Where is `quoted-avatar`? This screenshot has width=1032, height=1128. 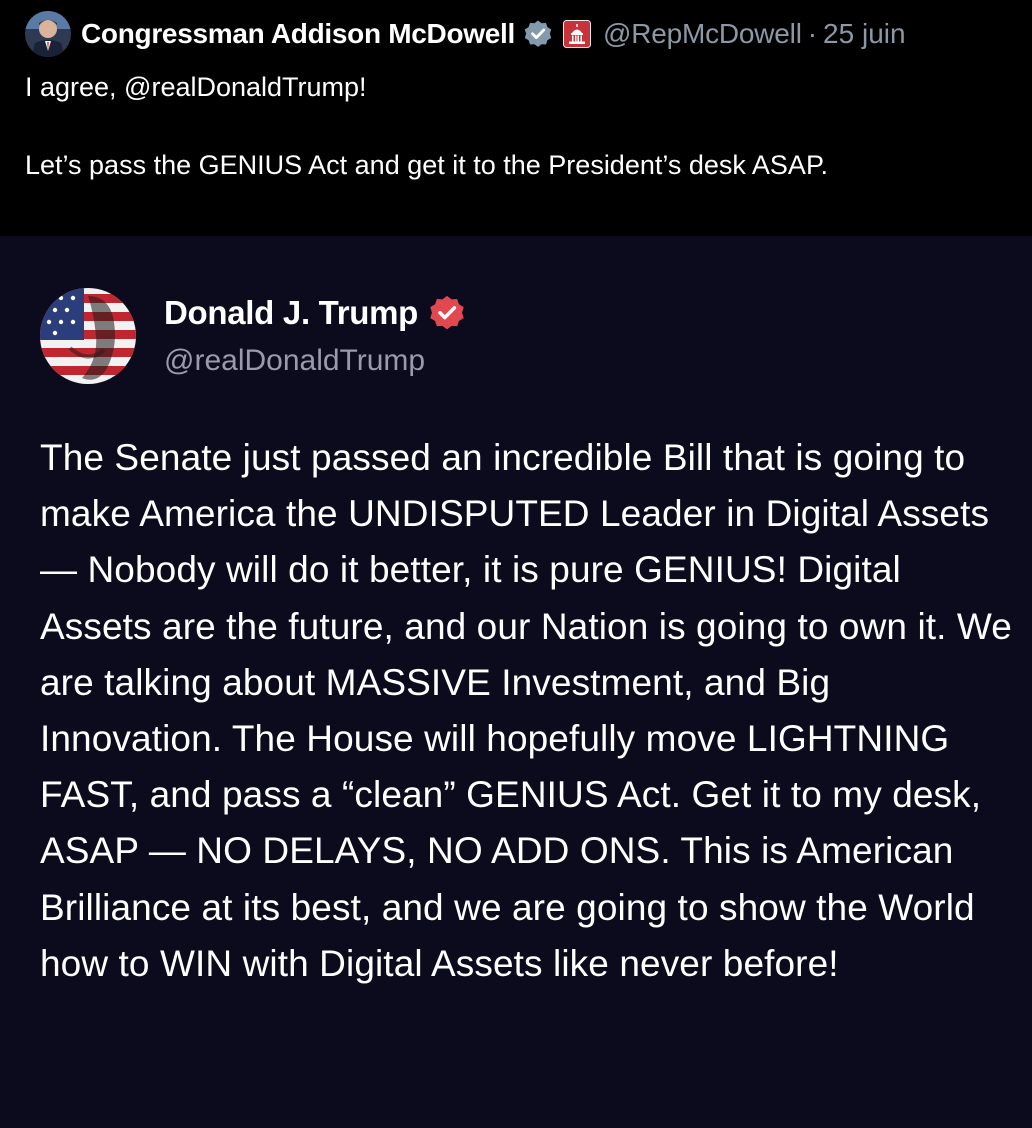
quoted-avatar is located at coordinates (88, 336).